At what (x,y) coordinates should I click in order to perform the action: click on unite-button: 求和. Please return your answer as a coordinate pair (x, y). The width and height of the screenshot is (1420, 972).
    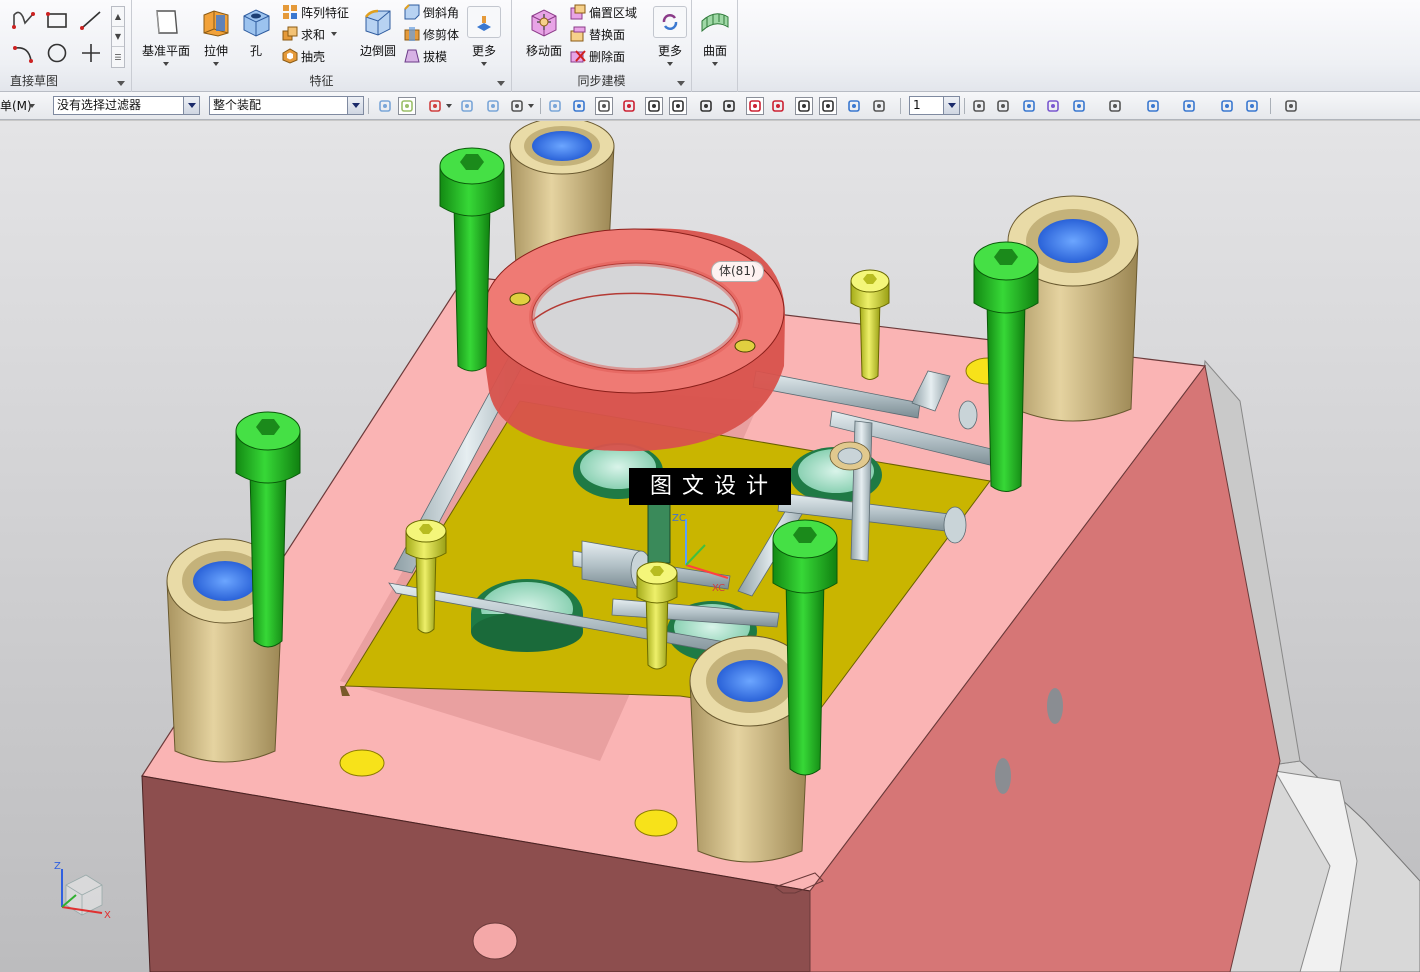
    Looking at the image, I should click on (310, 34).